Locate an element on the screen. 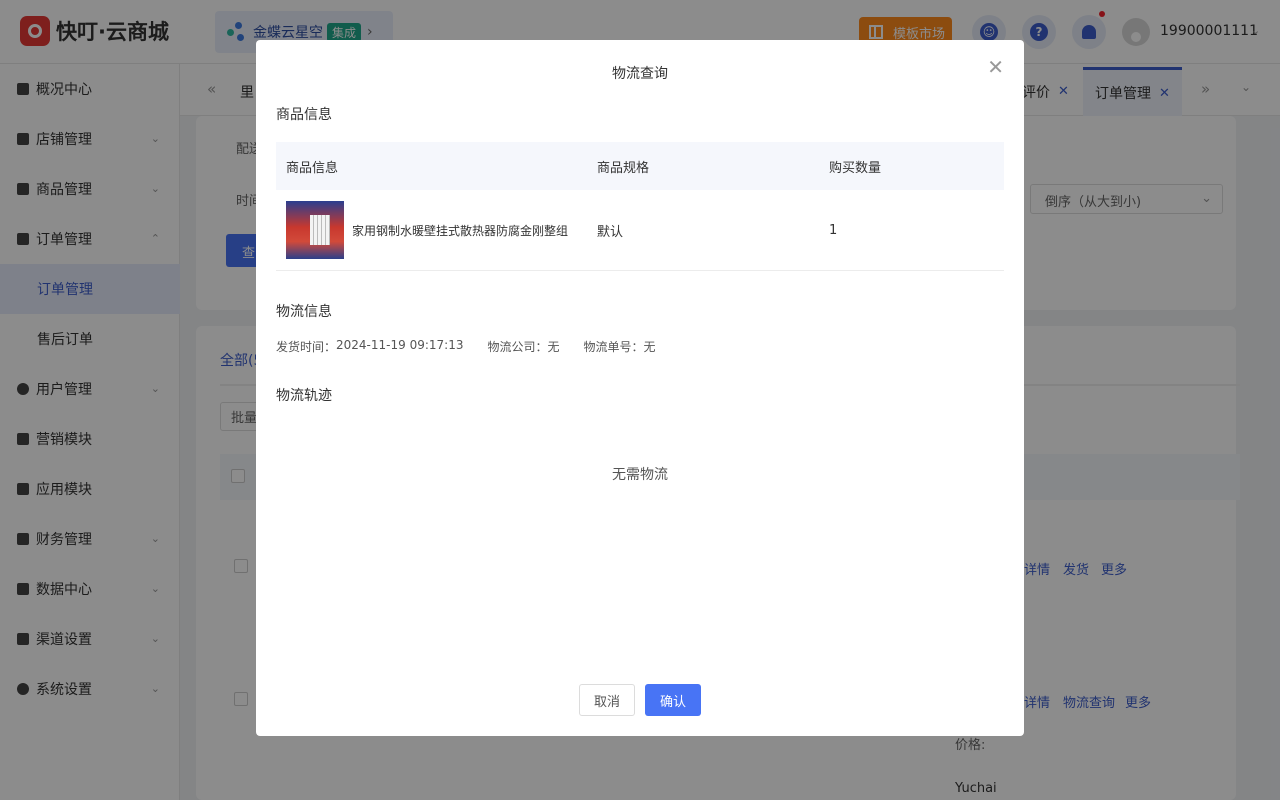 The height and width of the screenshot is (800, 1280). product-name: 家用钢制水暖壁挂式散热器防腐金刚整组 is located at coordinates (460, 230).